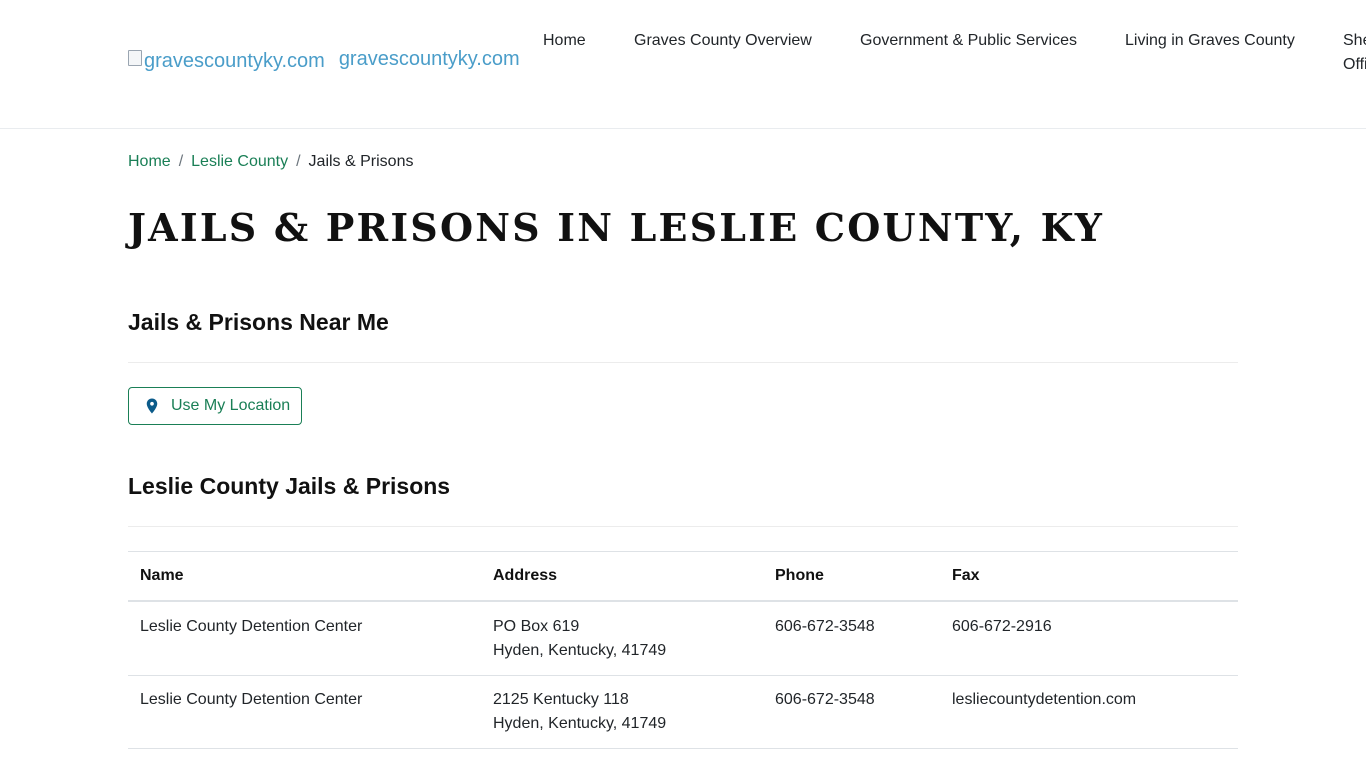 This screenshot has height=768, width=1366. What do you see at coordinates (234, 61) in the screenshot?
I see `logo-alt-text: gravescountyky.com` at bounding box center [234, 61].